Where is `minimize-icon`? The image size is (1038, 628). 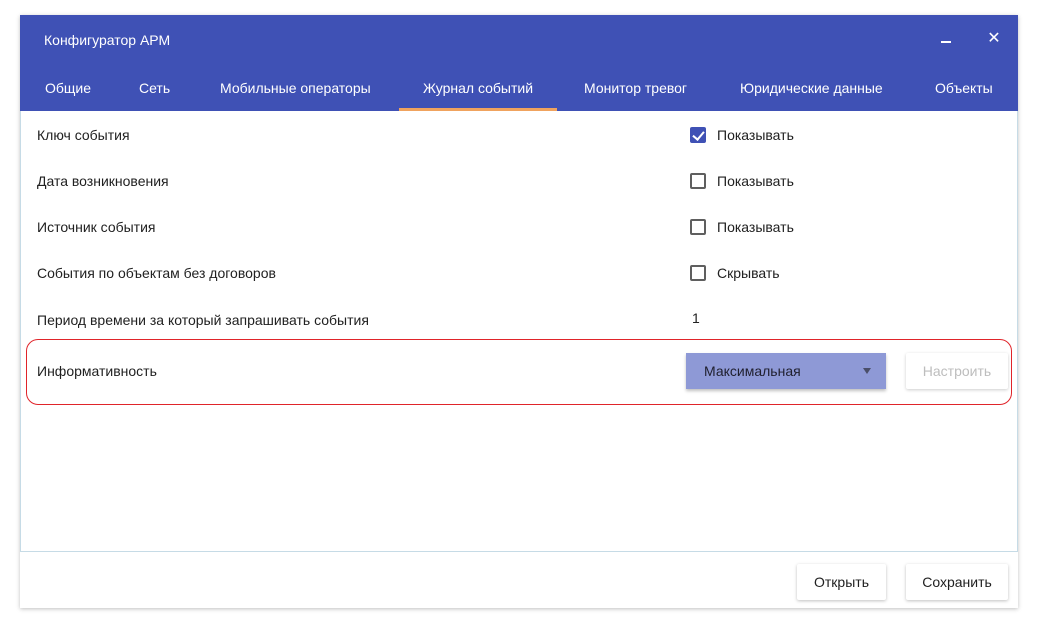 minimize-icon is located at coordinates (946, 42).